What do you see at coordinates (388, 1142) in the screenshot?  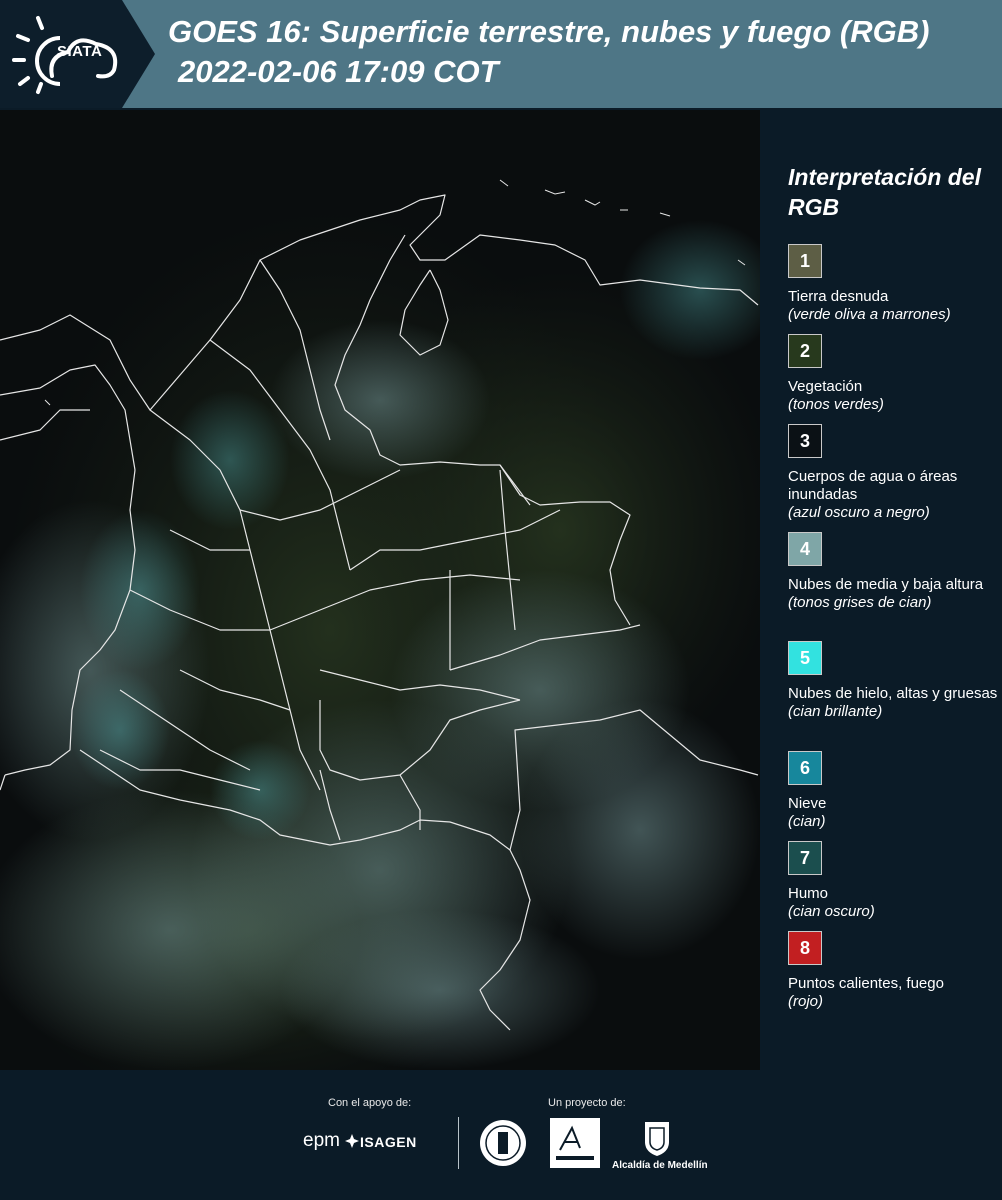 I see `isagen-logo: ISAGEN` at bounding box center [388, 1142].